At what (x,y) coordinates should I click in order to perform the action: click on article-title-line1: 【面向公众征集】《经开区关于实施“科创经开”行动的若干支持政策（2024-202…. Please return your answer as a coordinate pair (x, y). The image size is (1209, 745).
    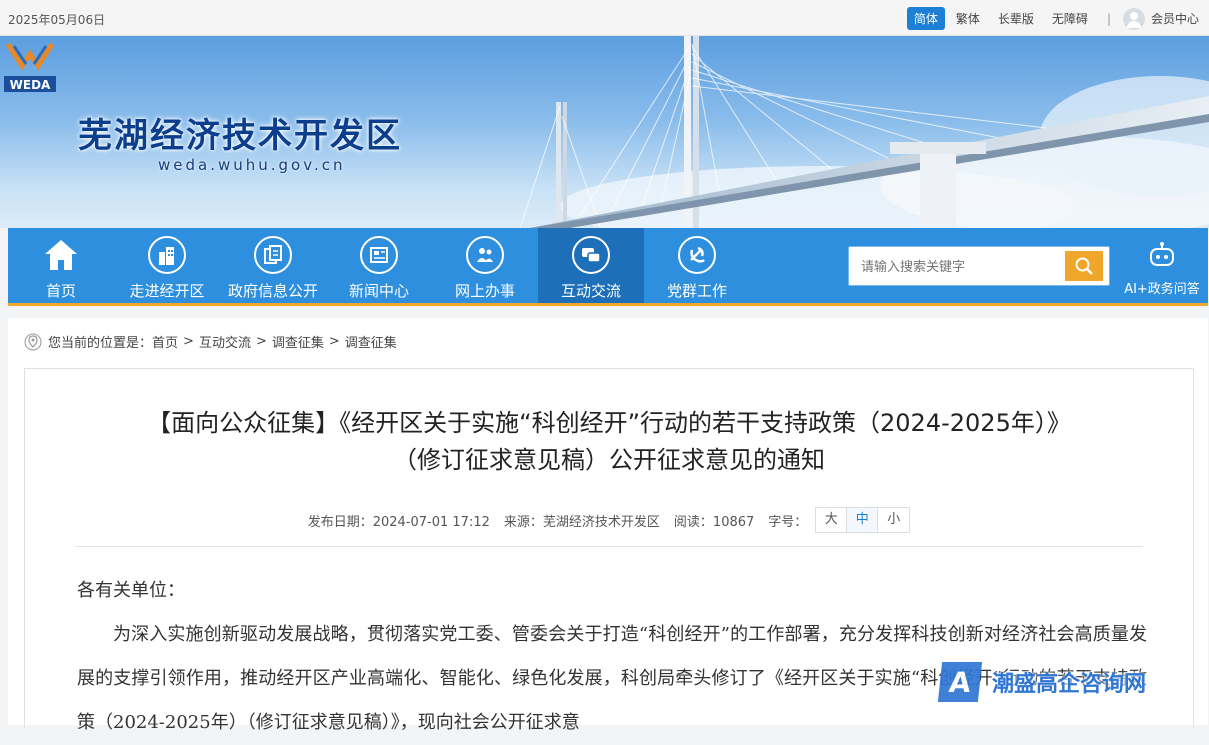
    Looking at the image, I should click on (609, 423).